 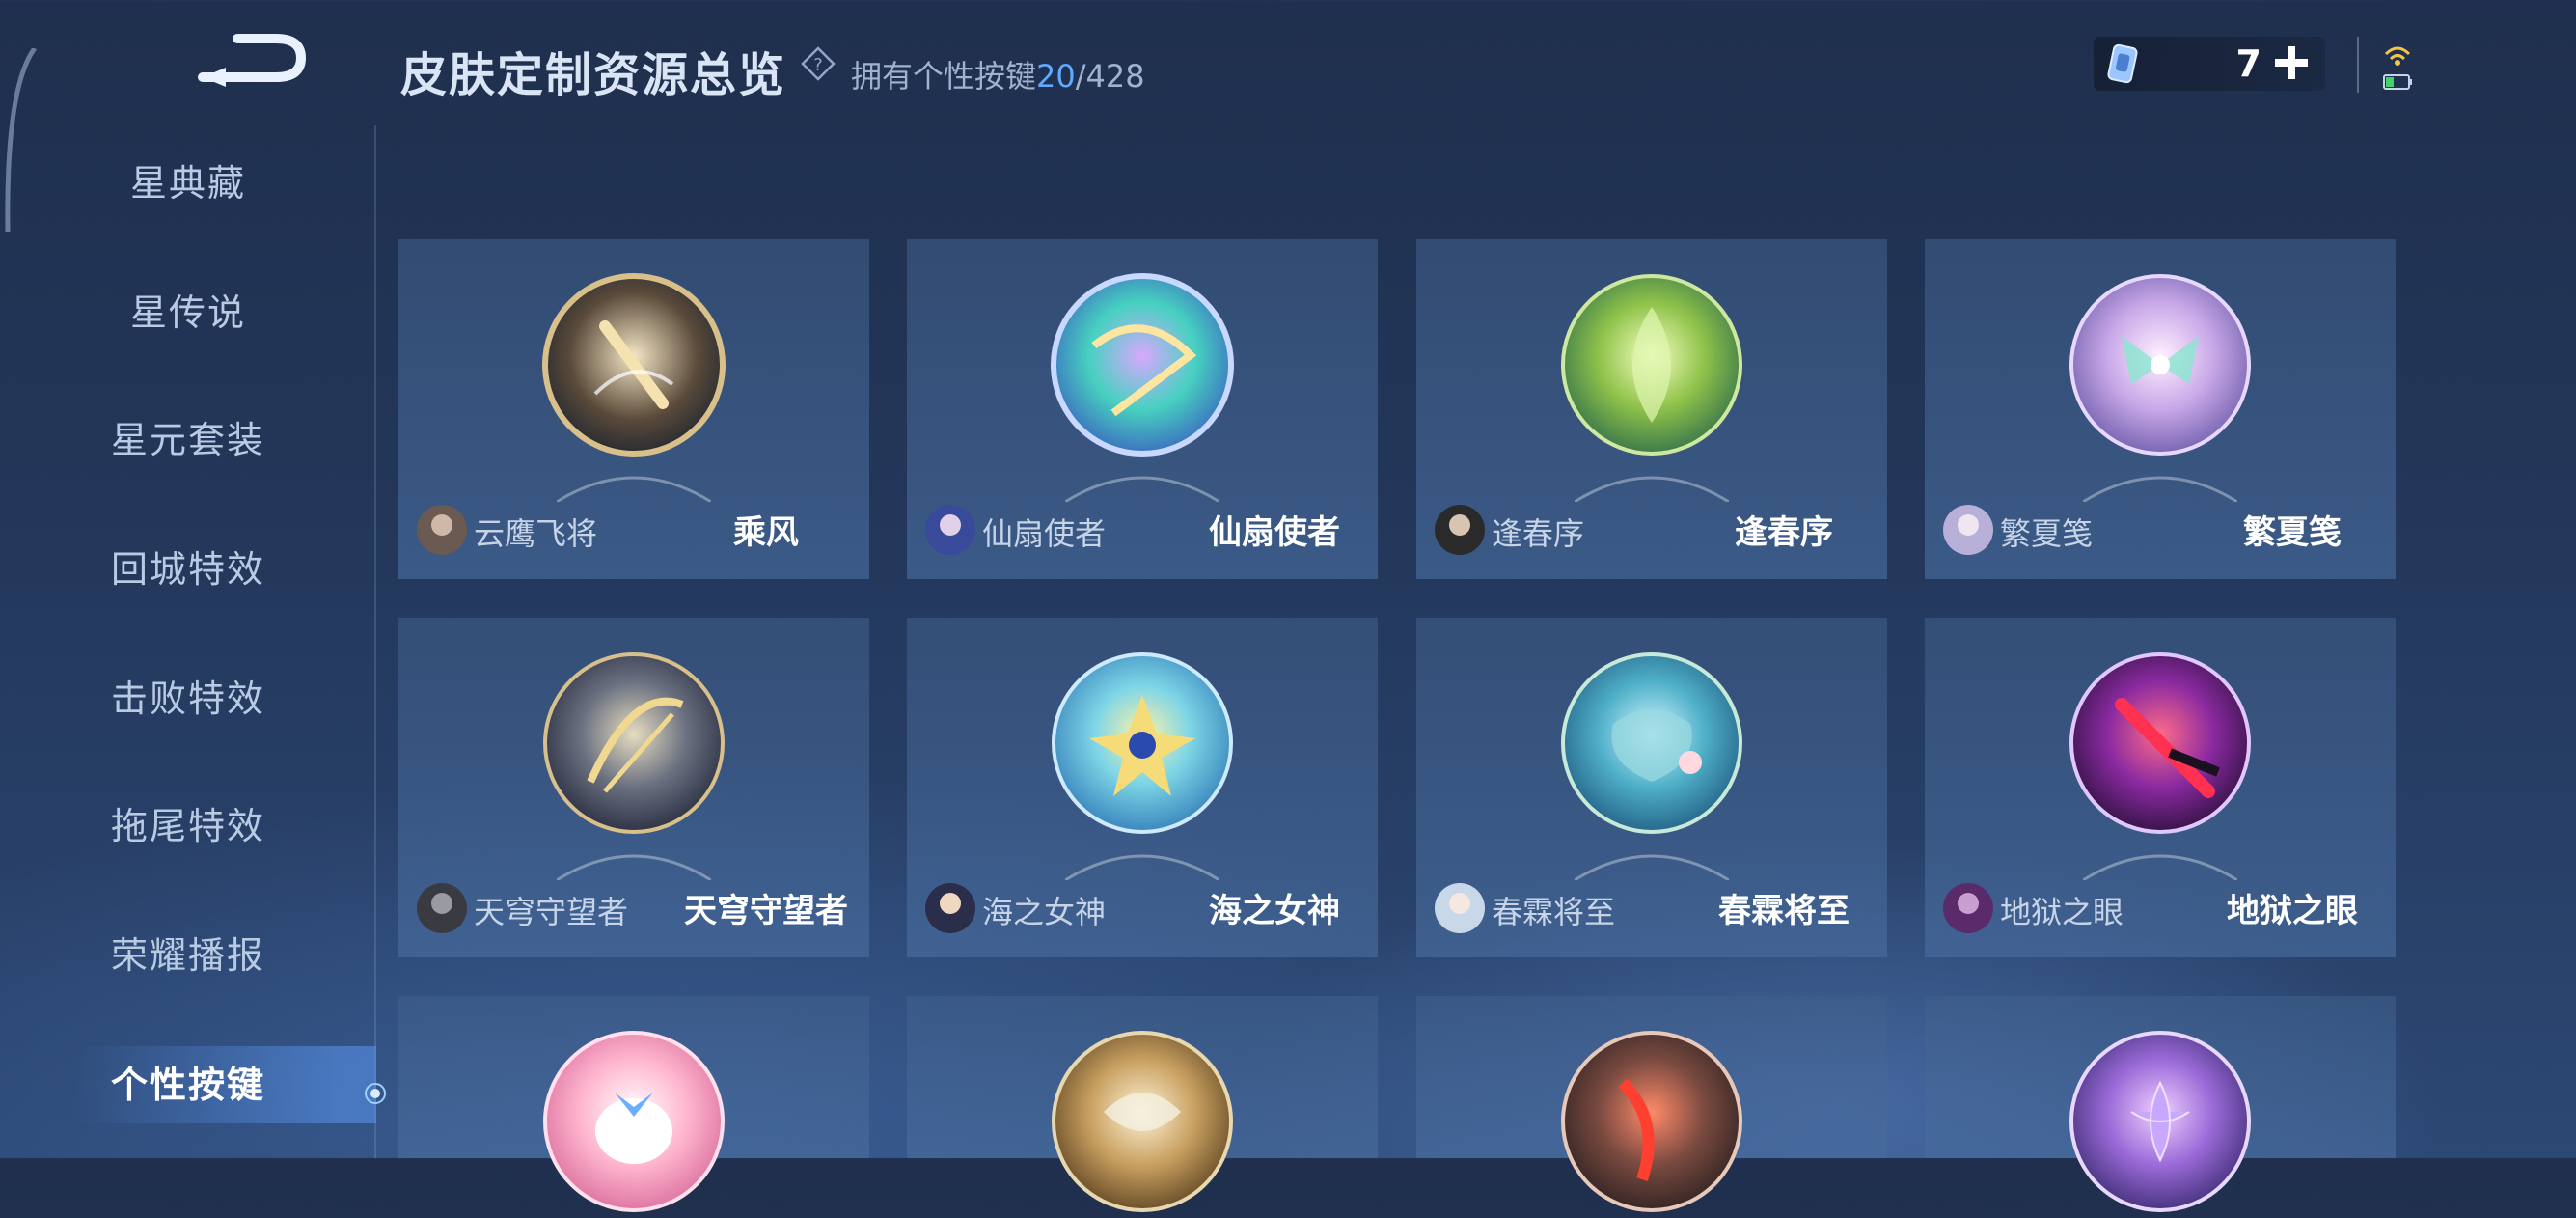 I want to click on hero-name: 逢春序, so click(x=1539, y=533).